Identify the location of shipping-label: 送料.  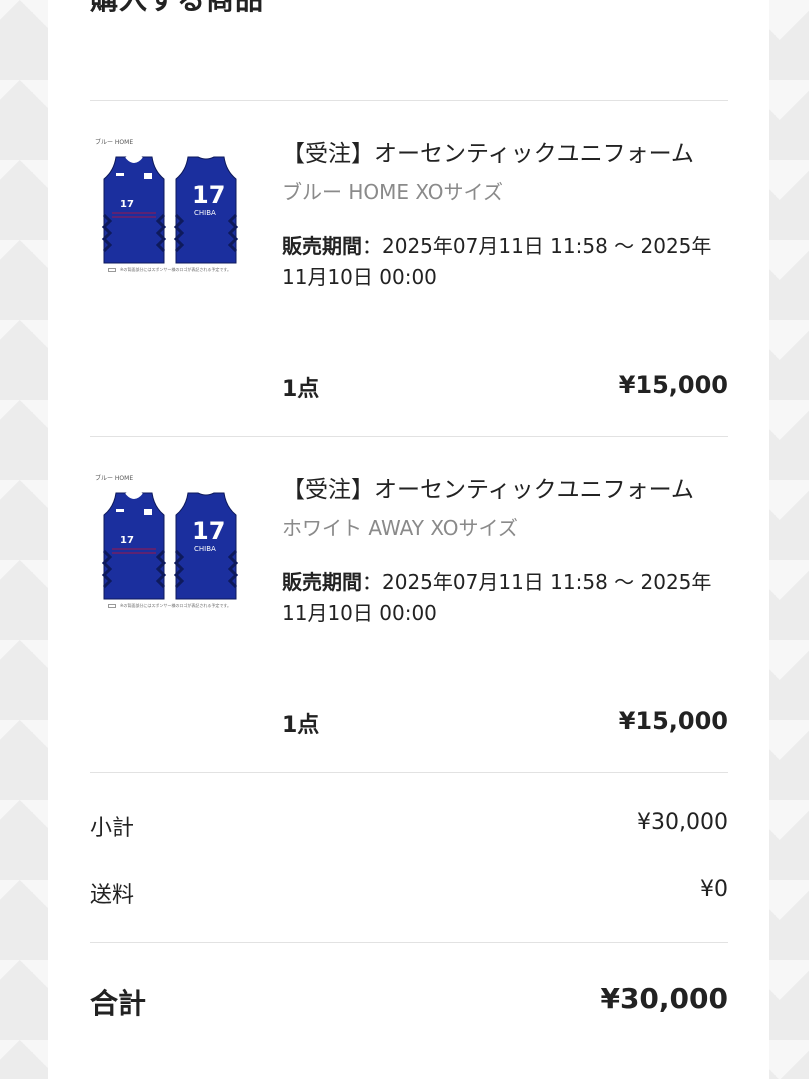
(112, 895).